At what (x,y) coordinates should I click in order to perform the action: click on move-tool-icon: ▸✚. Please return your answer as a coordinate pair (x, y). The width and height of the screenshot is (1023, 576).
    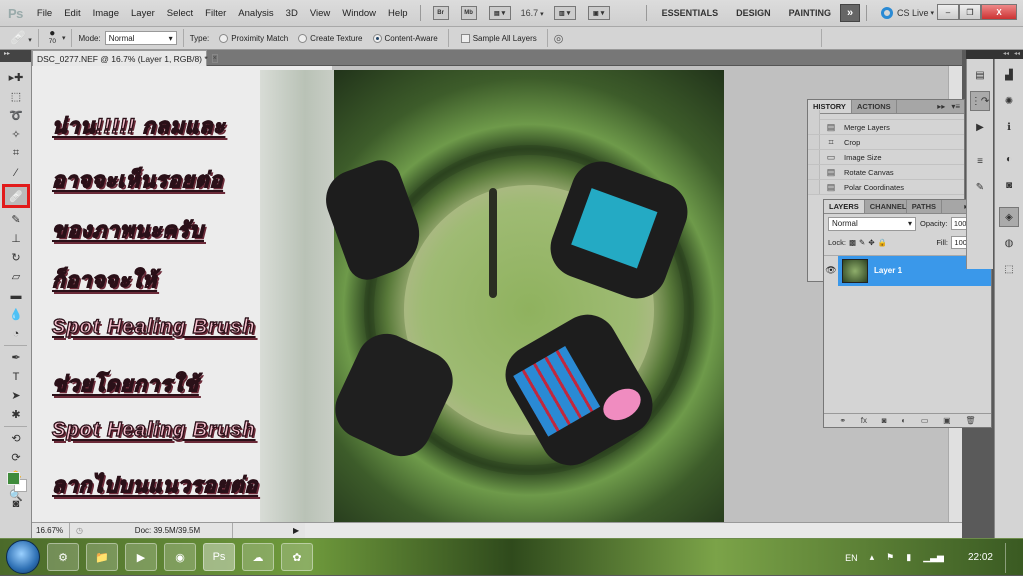
    Looking at the image, I should click on (16, 77).